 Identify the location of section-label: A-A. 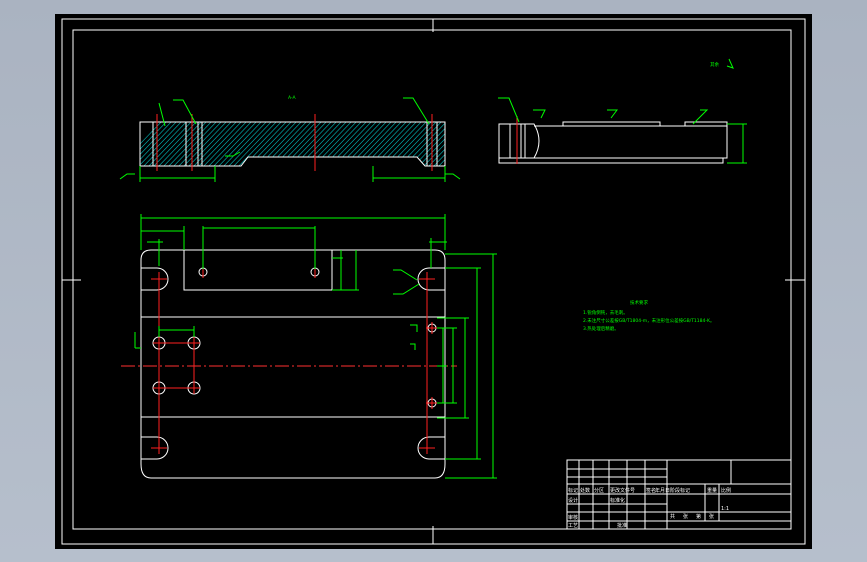
(292, 98).